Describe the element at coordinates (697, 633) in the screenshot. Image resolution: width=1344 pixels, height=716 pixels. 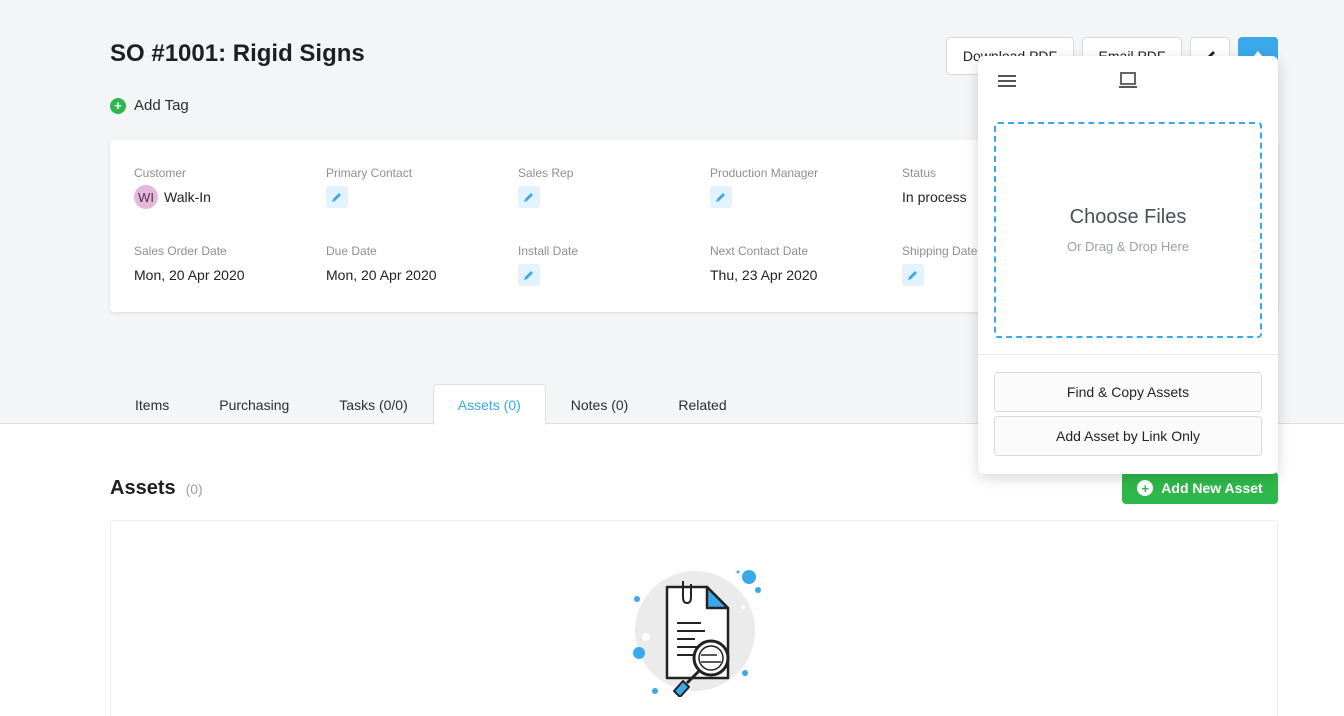
I see `document-search-icon` at that location.